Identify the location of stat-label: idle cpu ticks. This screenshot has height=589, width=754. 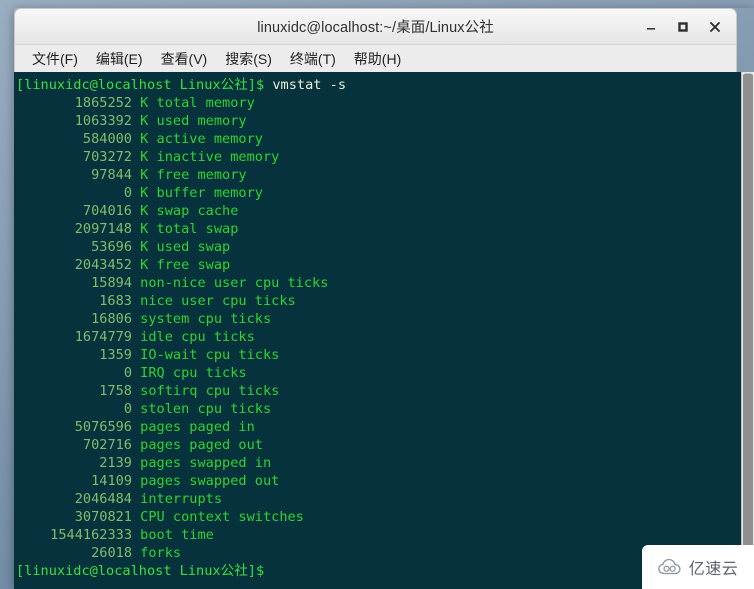
(193, 337).